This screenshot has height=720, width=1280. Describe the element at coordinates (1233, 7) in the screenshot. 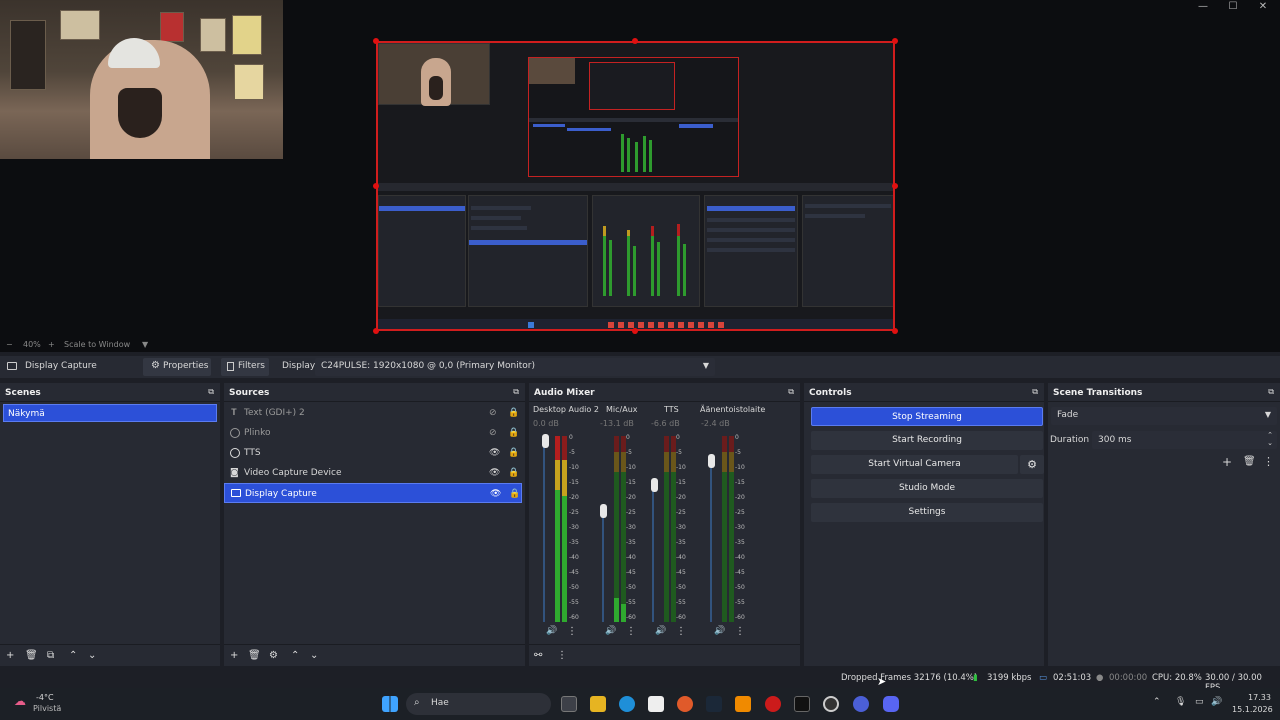

I see `maximize-button: ☐` at that location.